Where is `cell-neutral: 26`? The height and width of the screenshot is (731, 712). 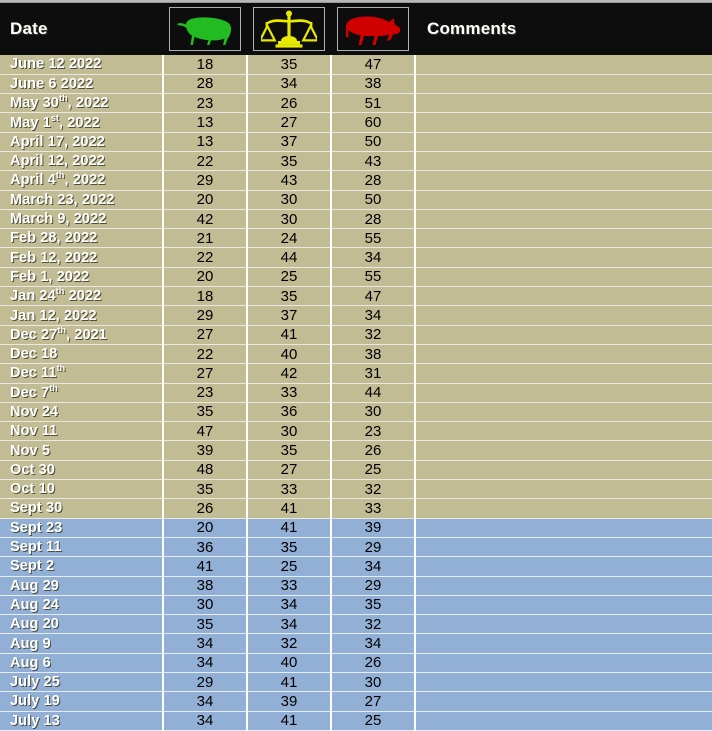
cell-neutral: 26 is located at coordinates (289, 103).